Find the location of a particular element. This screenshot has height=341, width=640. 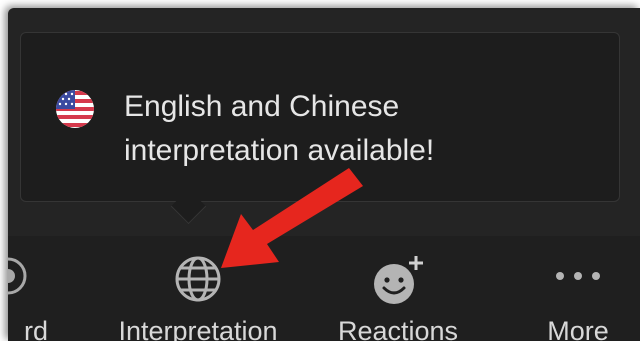

notification-line-1: English and Chinese is located at coordinates (262, 106).